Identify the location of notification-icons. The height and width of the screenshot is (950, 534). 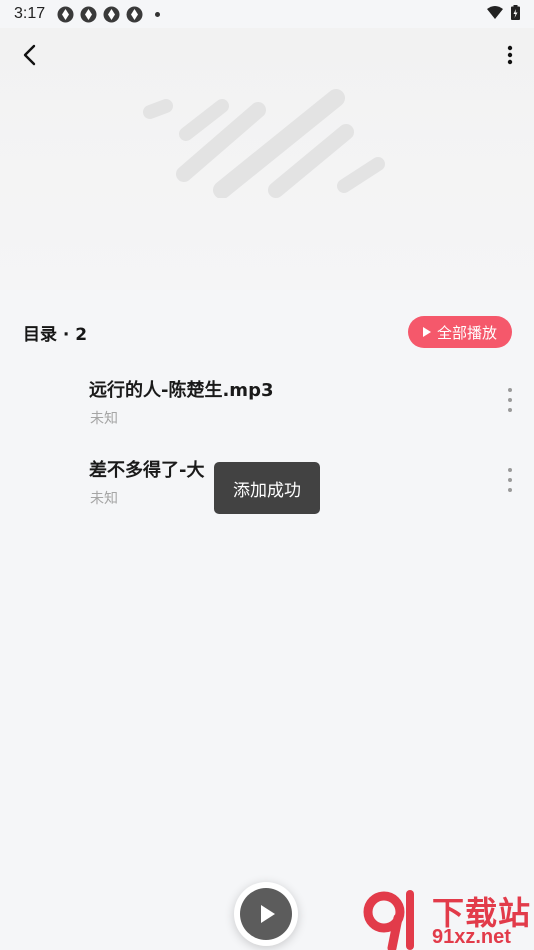
(109, 14).